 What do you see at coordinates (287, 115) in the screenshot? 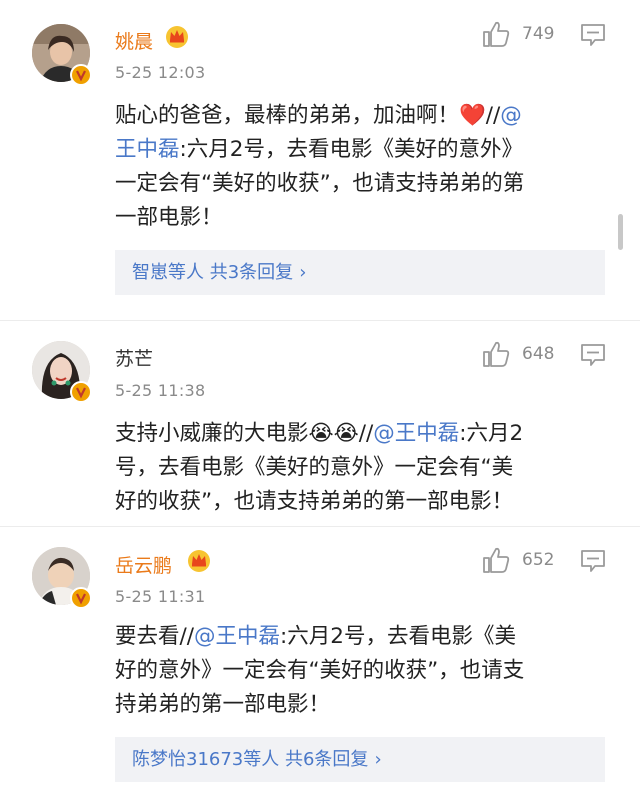
I see `comment-text-body: 贴心的爸爸，最棒的弟弟，加油啊！` at bounding box center [287, 115].